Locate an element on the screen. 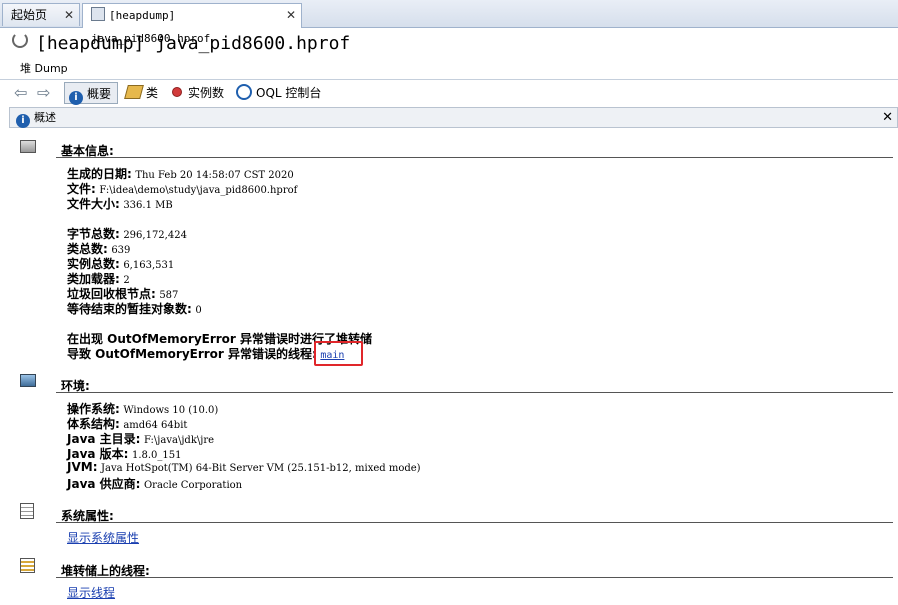 This screenshot has height=605, width=898. classes-button: 类 is located at coordinates (142, 93).